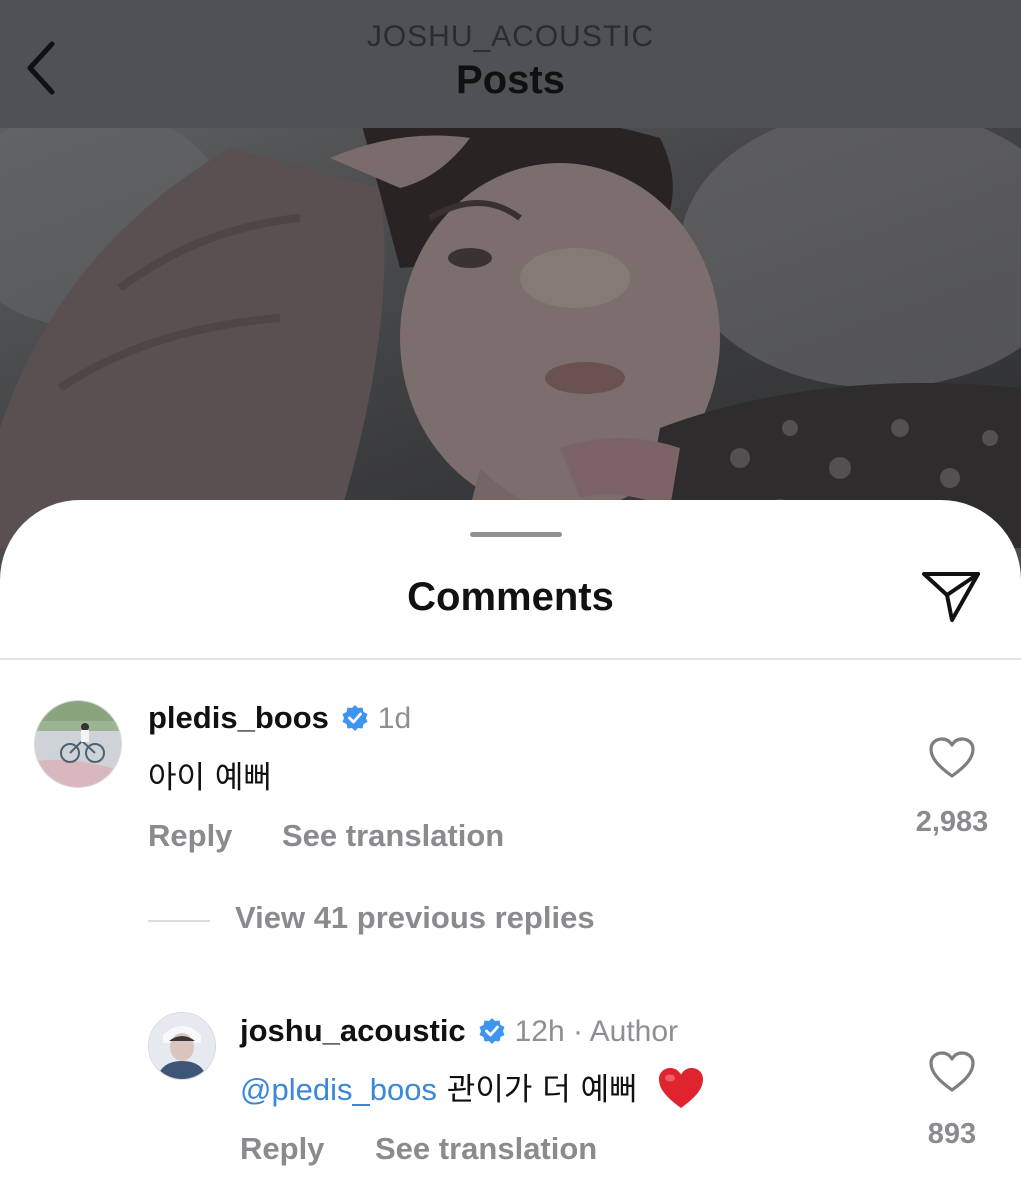 This screenshot has height=1200, width=1021. I want to click on sheet-grabber-handle, so click(516, 534).